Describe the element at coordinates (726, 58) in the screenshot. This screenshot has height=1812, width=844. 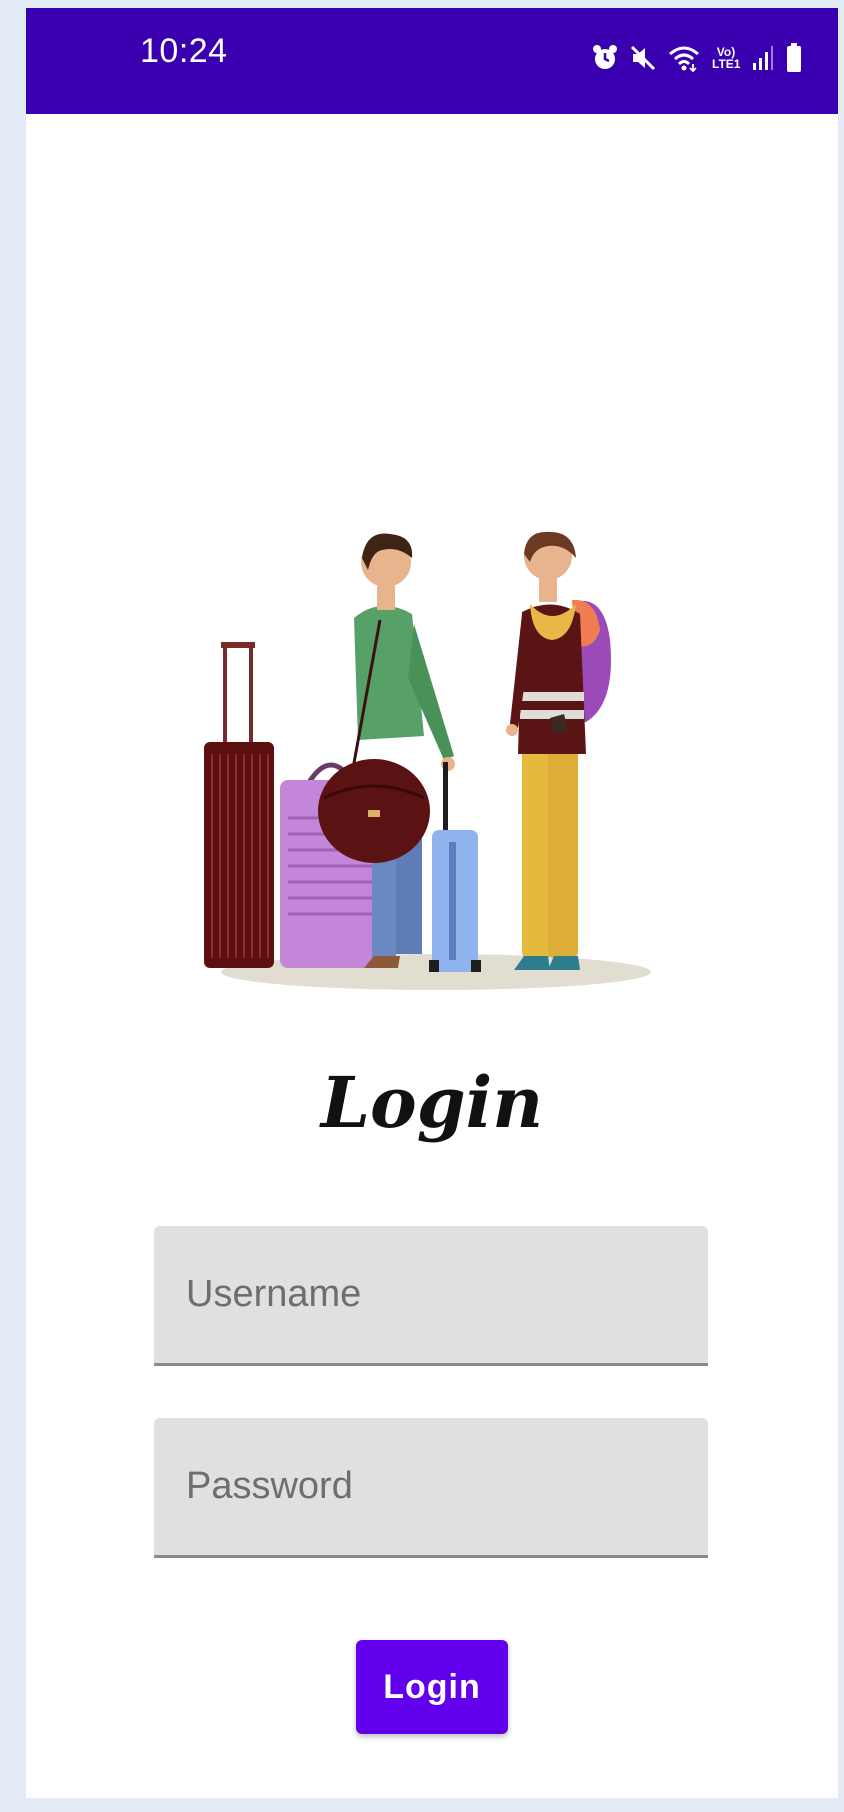
I see `volte-lte-icon: Vo) LTE1` at that location.